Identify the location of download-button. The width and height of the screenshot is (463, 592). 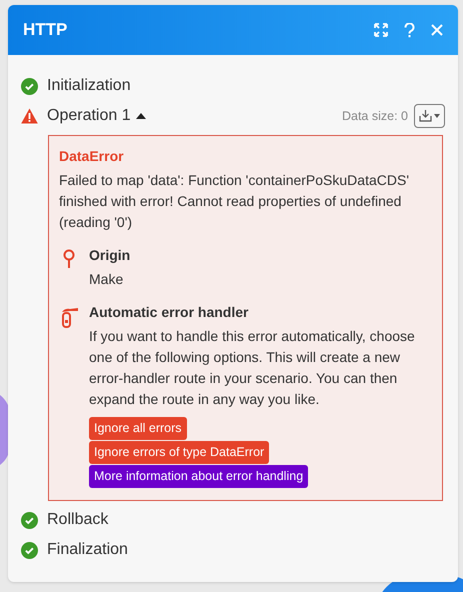
(429, 116).